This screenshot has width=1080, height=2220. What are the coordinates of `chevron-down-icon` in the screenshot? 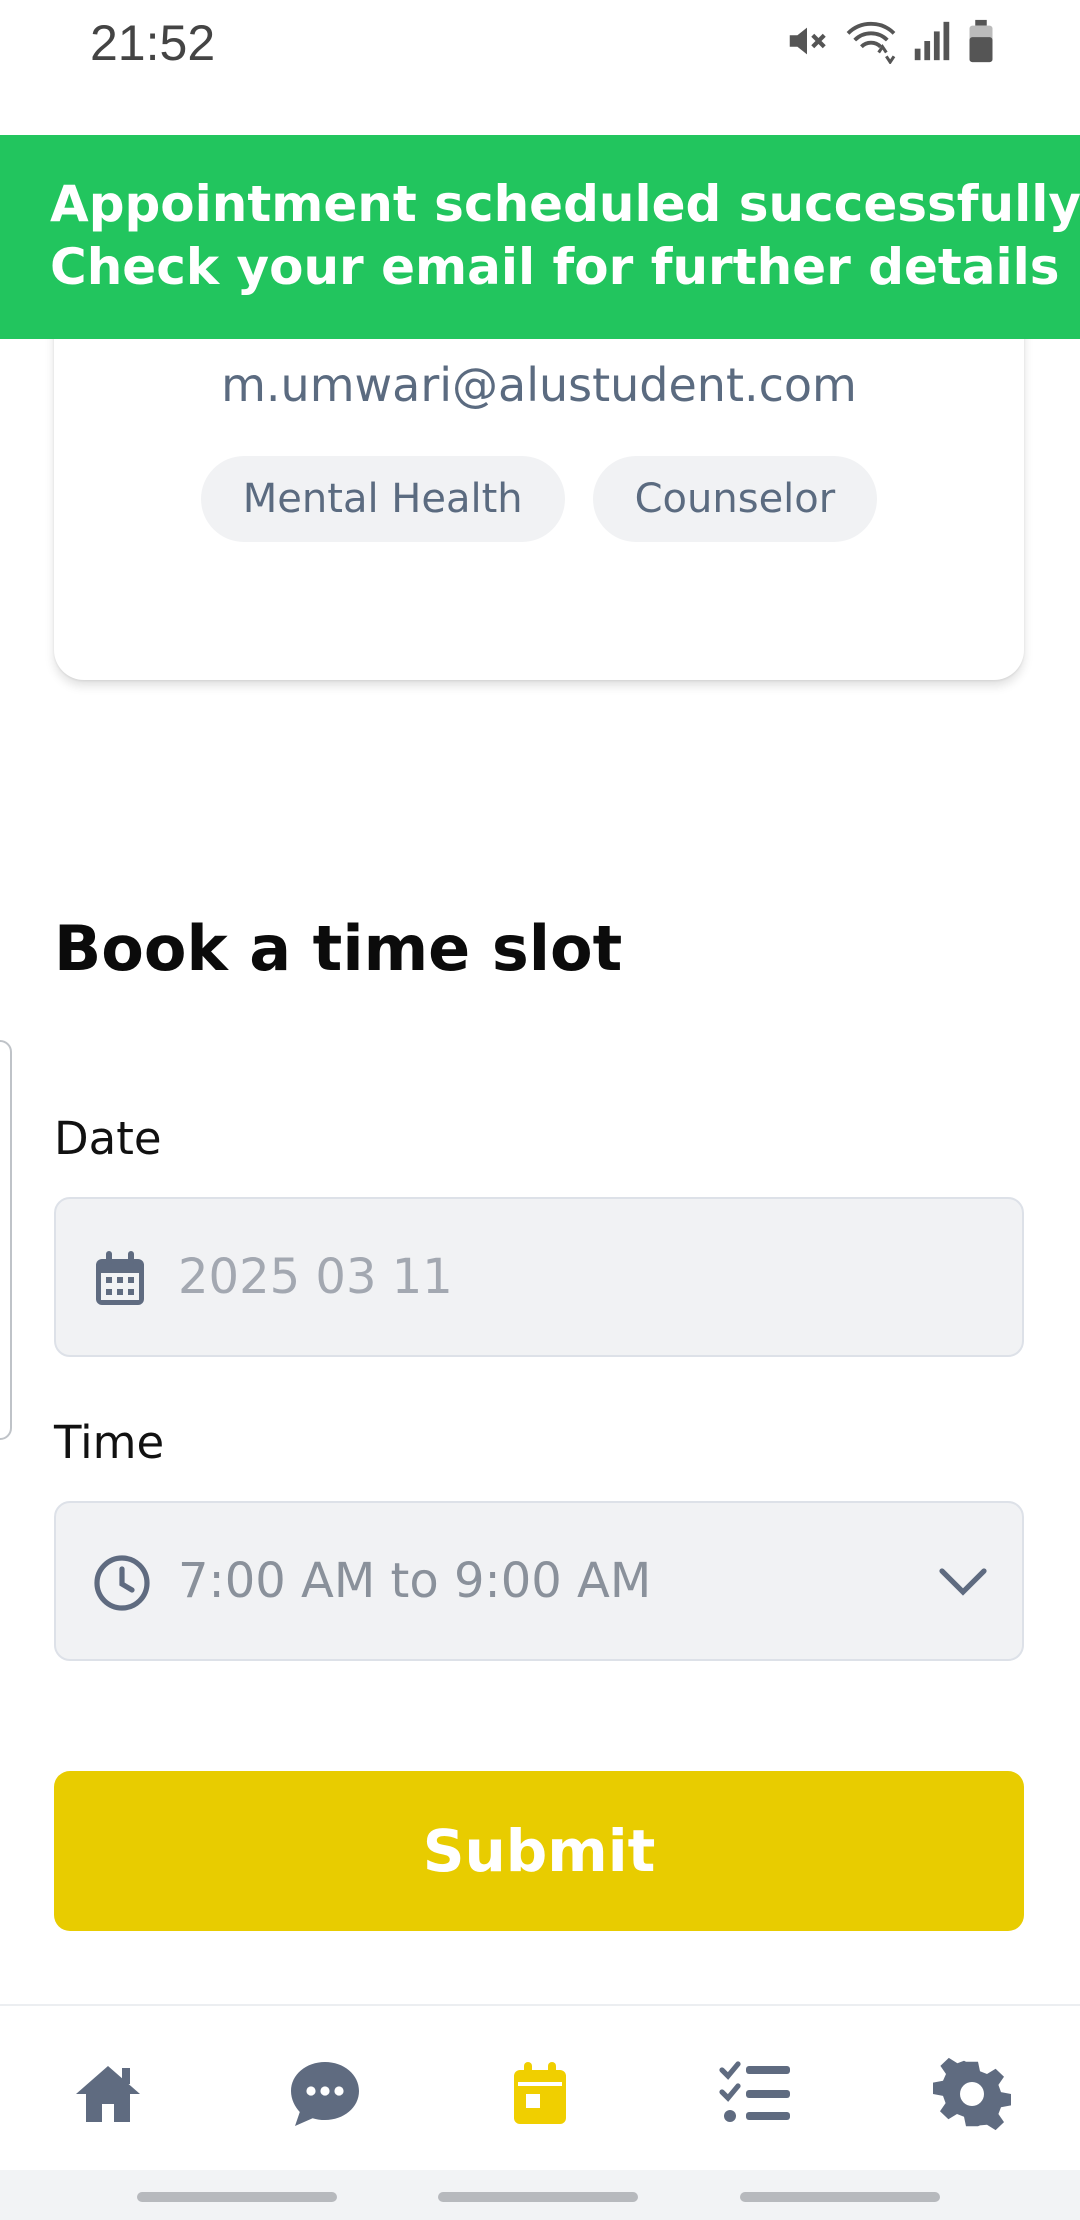 It's located at (963, 1583).